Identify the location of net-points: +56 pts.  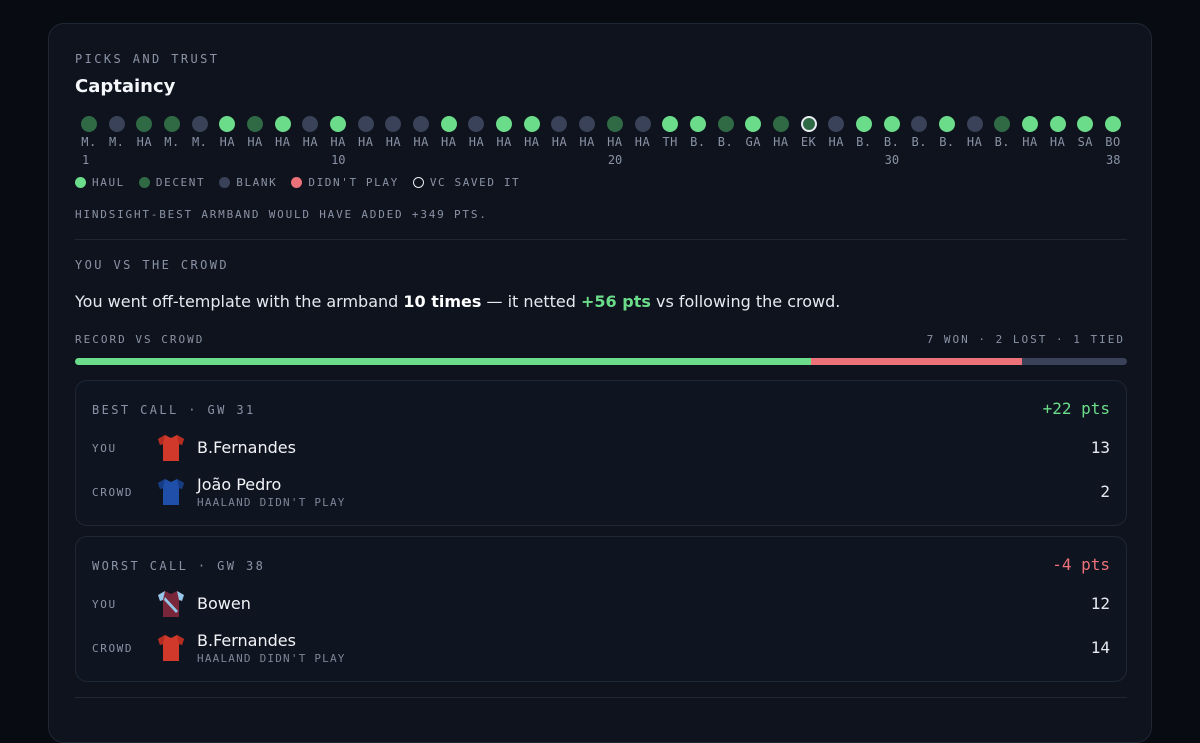
(616, 301).